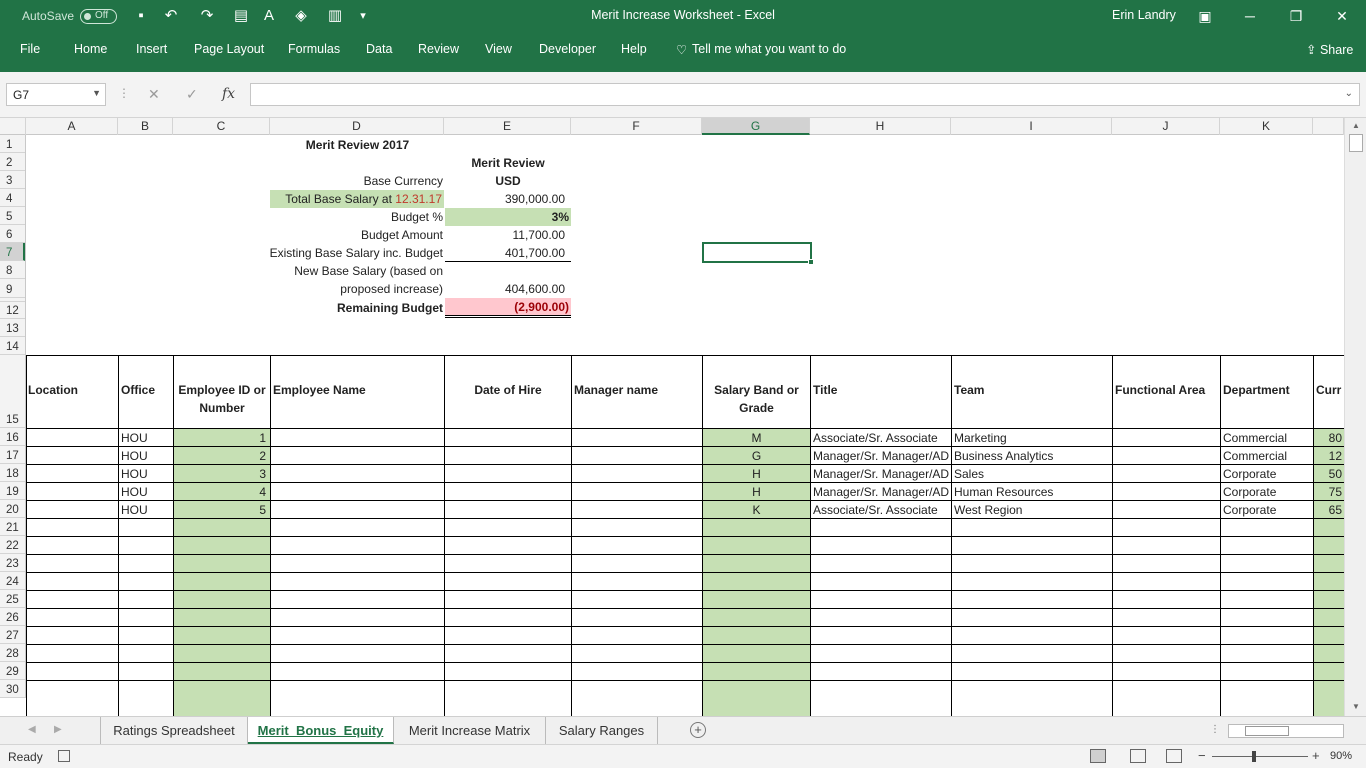 This screenshot has width=1366, height=768. I want to click on enter-icon: ✓, so click(192, 94).